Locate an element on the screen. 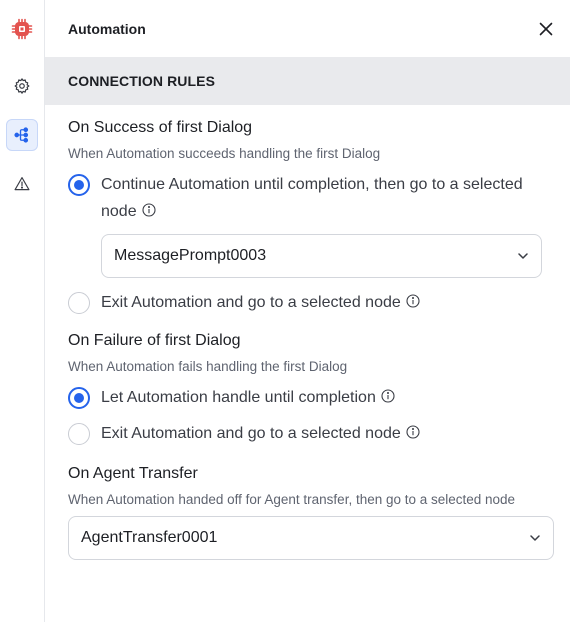 The image size is (570, 622). failure-exit-radio is located at coordinates (79, 434).